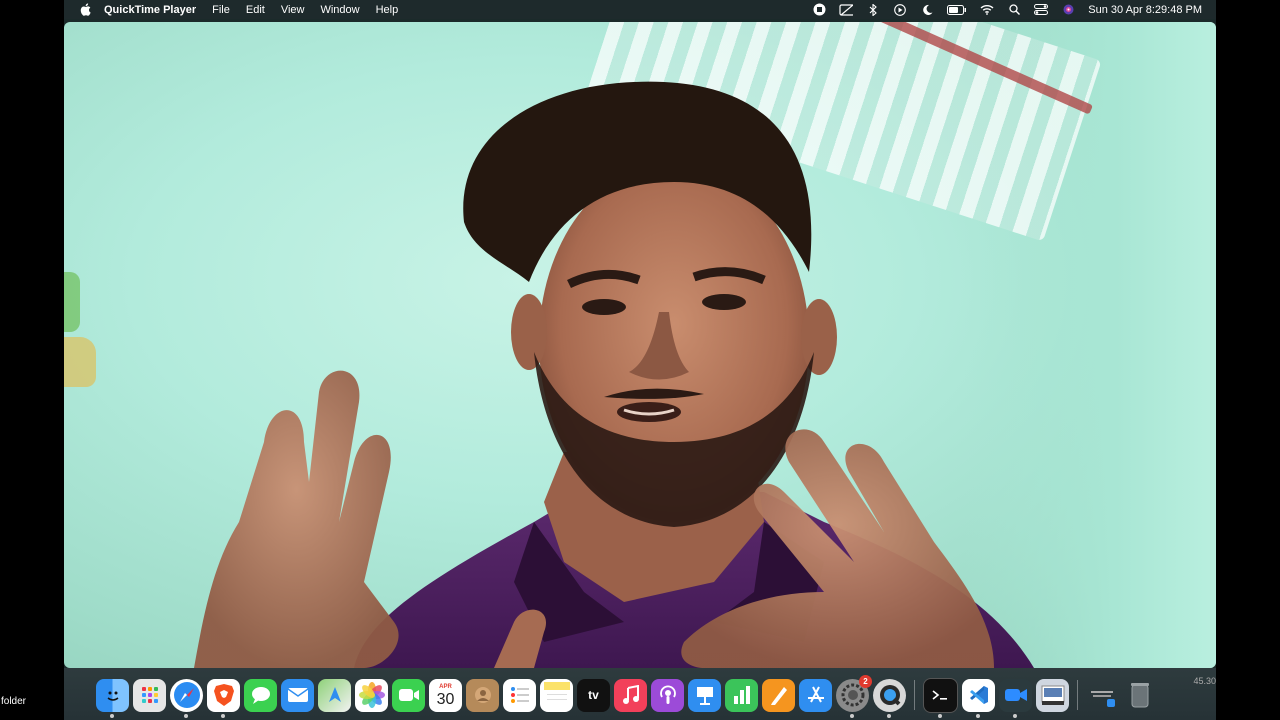 This screenshot has width=1280, height=720. What do you see at coordinates (1014, 10) in the screenshot?
I see `search-icon` at bounding box center [1014, 10].